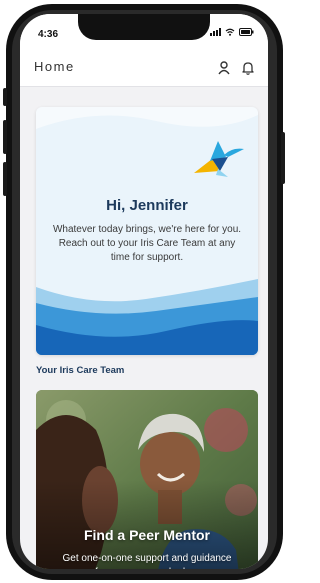 The image size is (320, 583). I want to click on signal-icon, so click(215, 32).